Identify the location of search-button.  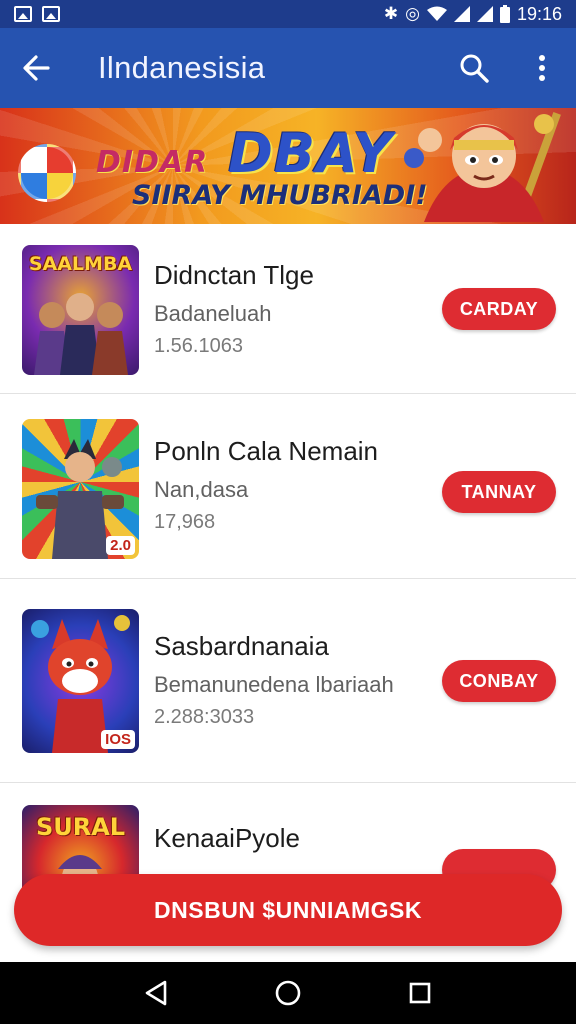
(474, 68).